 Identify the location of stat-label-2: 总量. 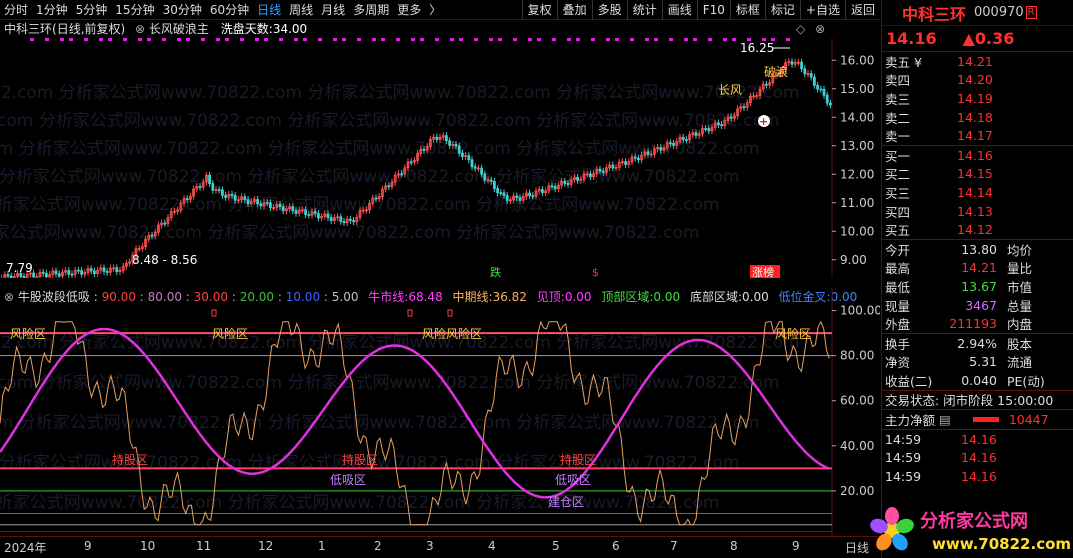
(1020, 306).